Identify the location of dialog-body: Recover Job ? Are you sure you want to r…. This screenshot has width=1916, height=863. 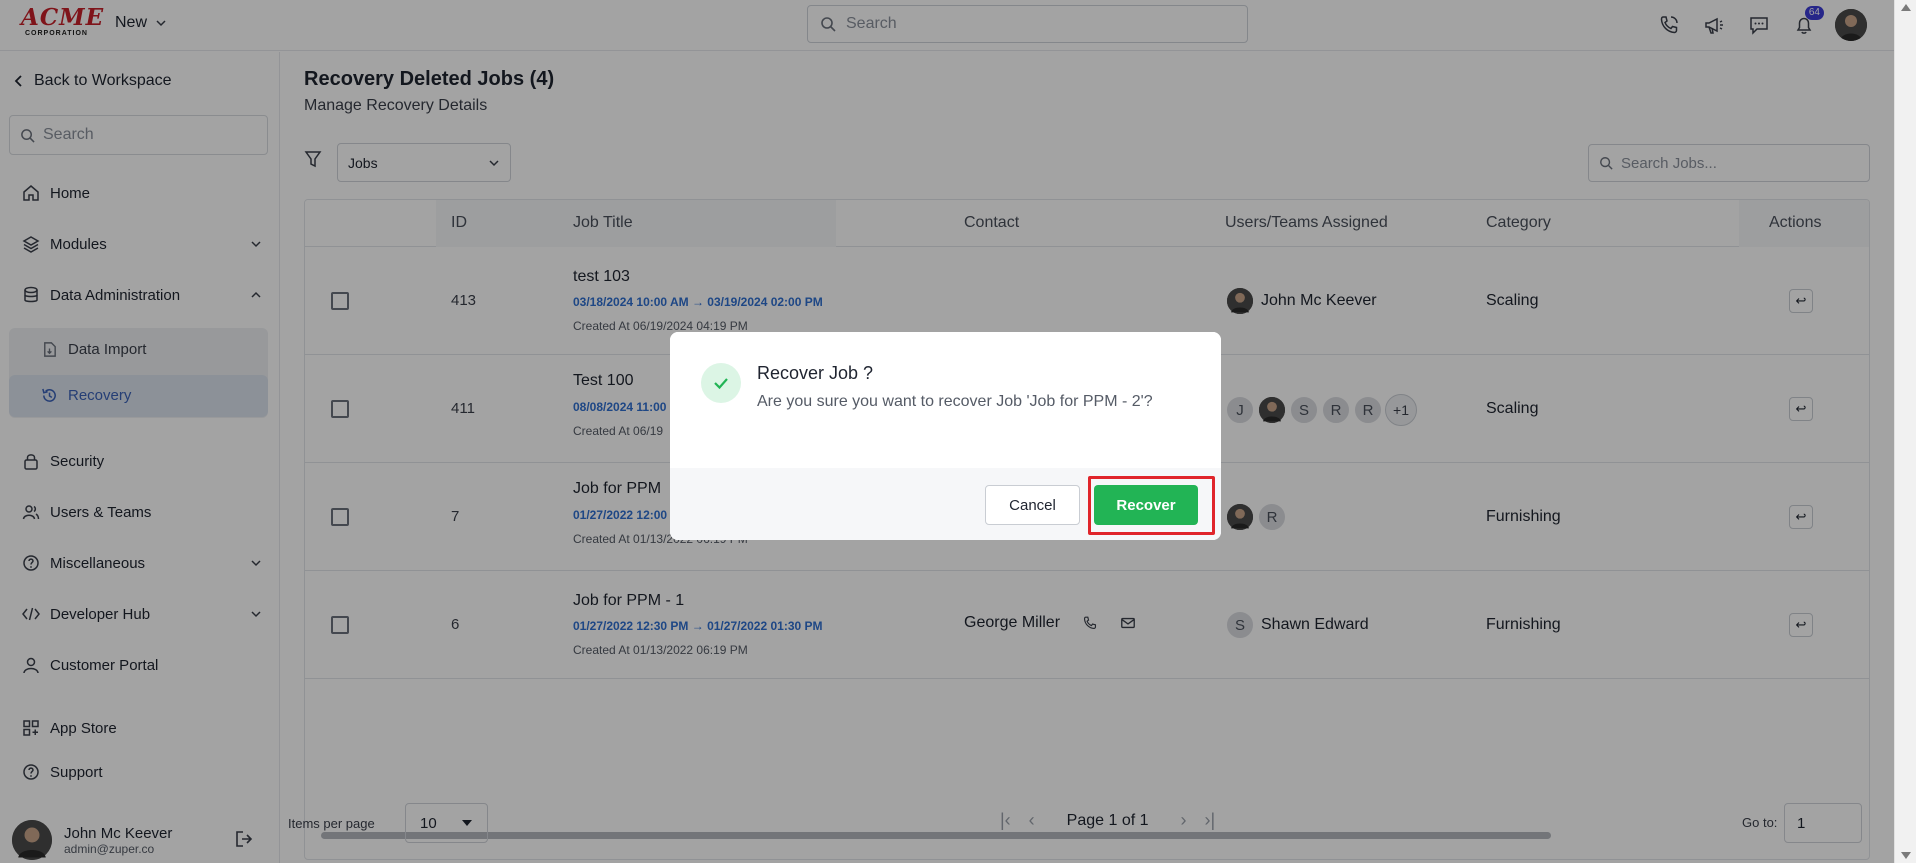
(945, 400).